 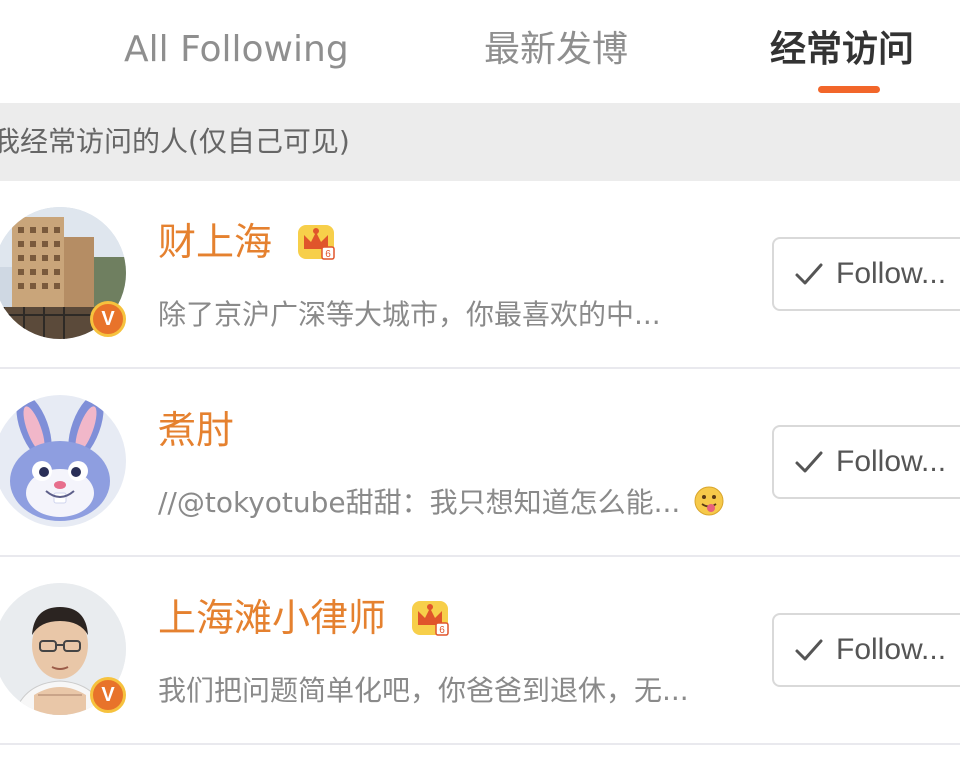 I want to click on avatar, so click(x=63, y=461).